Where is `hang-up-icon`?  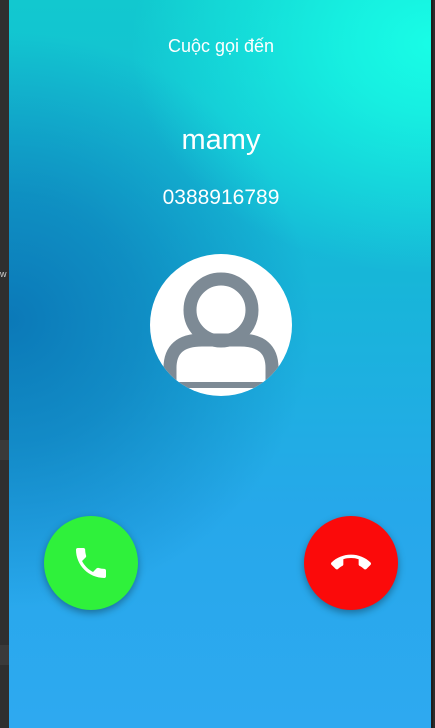 hang-up-icon is located at coordinates (351, 562).